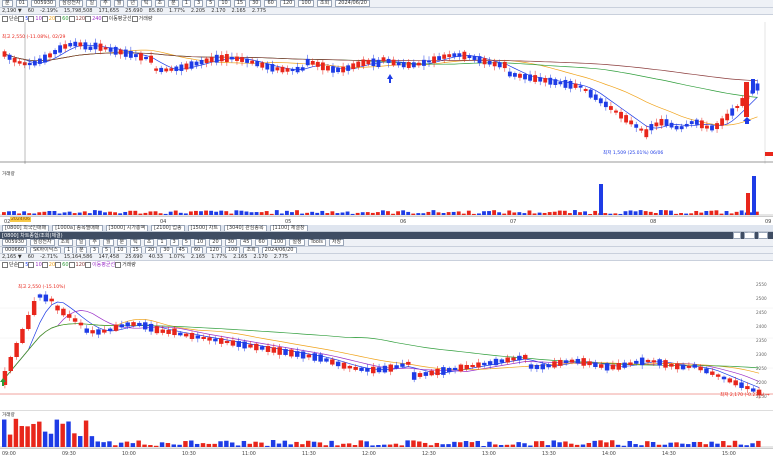 The width and height of the screenshot is (773, 455). Describe the element at coordinates (278, 242) in the screenshot. I see `second-toolbar-button-17: 100` at that location.